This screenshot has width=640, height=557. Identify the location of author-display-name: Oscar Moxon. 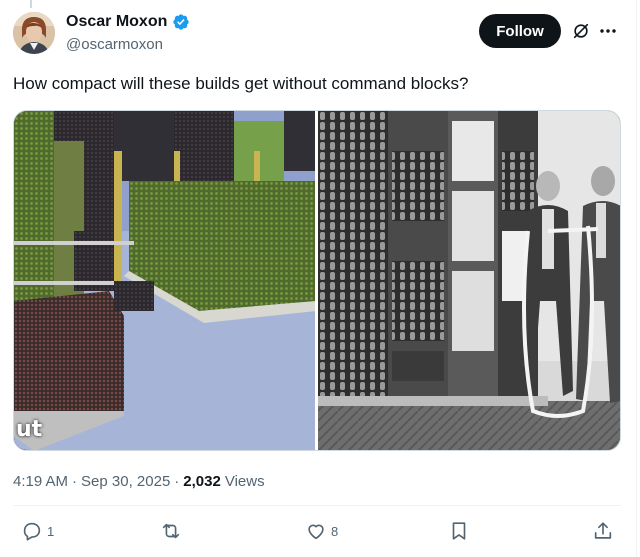
(116, 22).